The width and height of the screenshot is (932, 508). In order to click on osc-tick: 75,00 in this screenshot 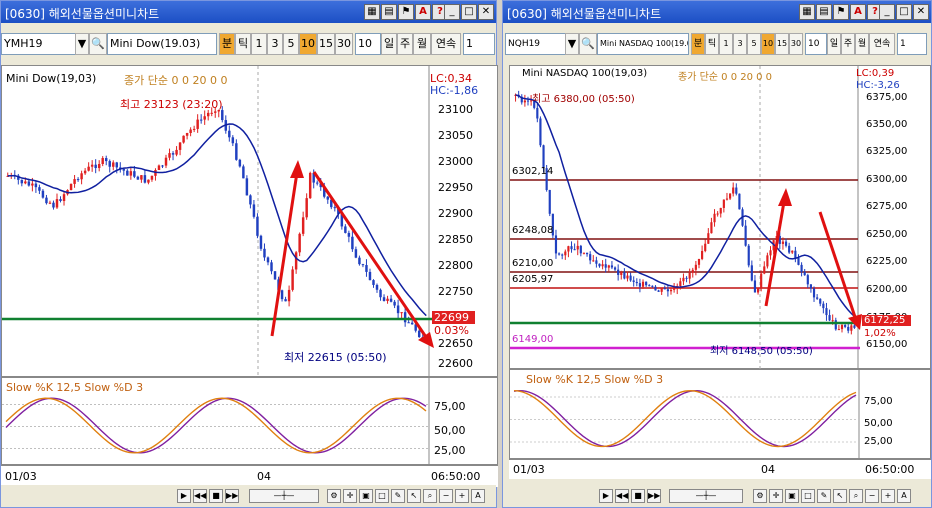, I will do `click(878, 401)`.